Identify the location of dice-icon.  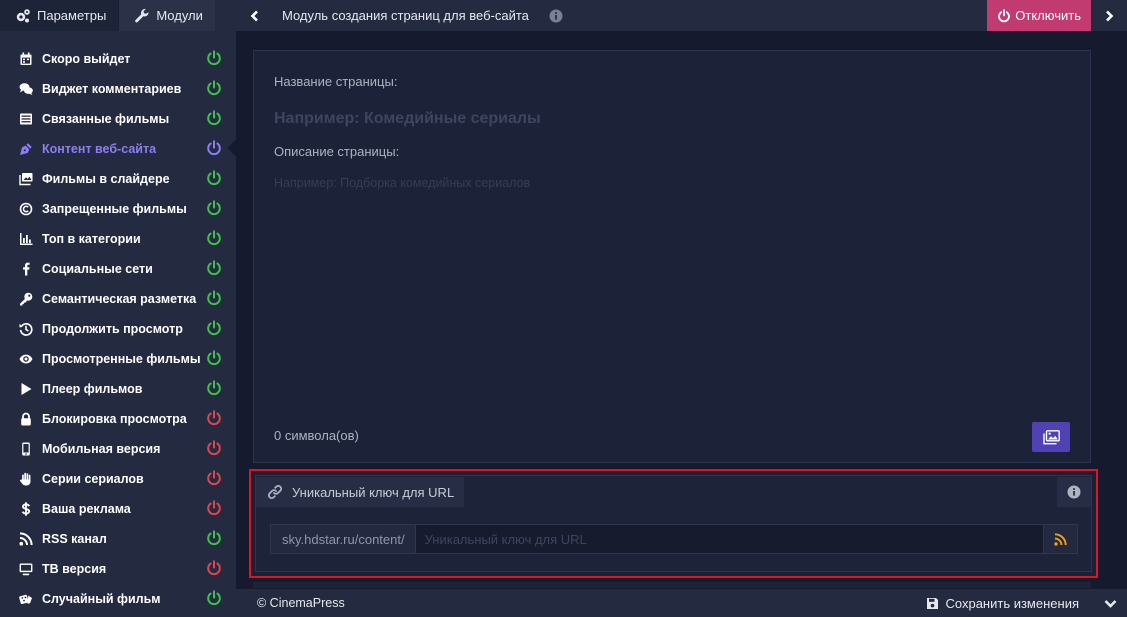
(26, 599).